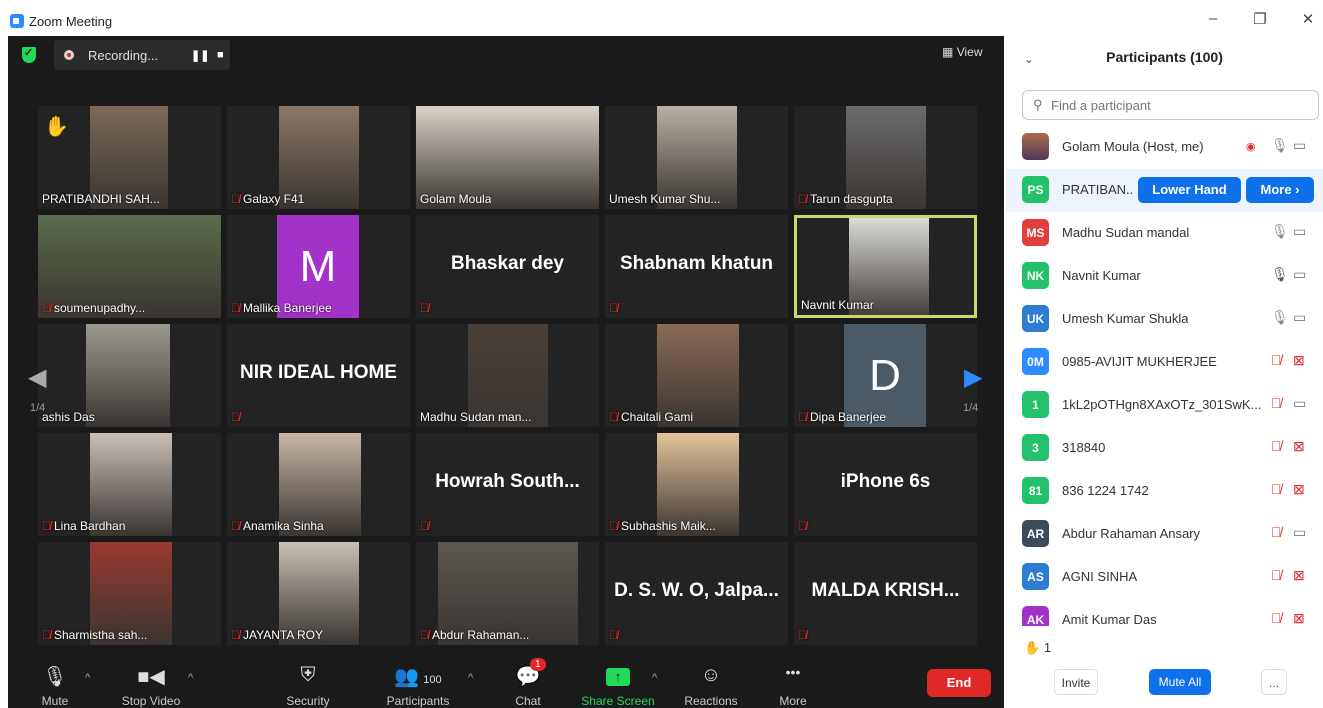 The image size is (1323, 708). Describe the element at coordinates (1176, 105) in the screenshot. I see `participant-search-input` at that location.